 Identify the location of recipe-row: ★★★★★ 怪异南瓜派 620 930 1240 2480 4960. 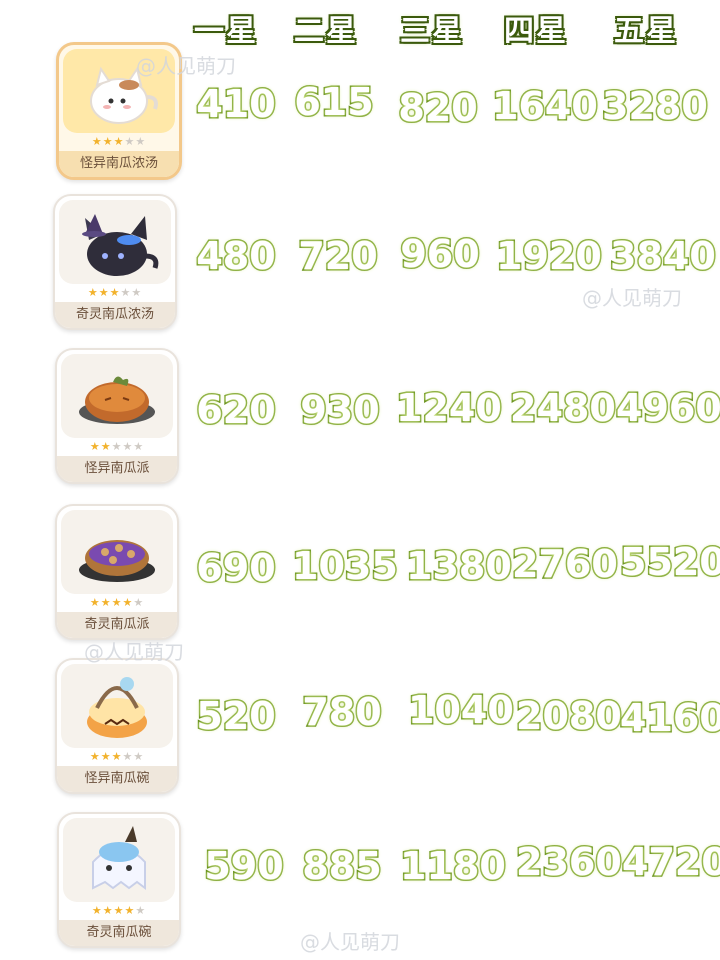
(360, 416).